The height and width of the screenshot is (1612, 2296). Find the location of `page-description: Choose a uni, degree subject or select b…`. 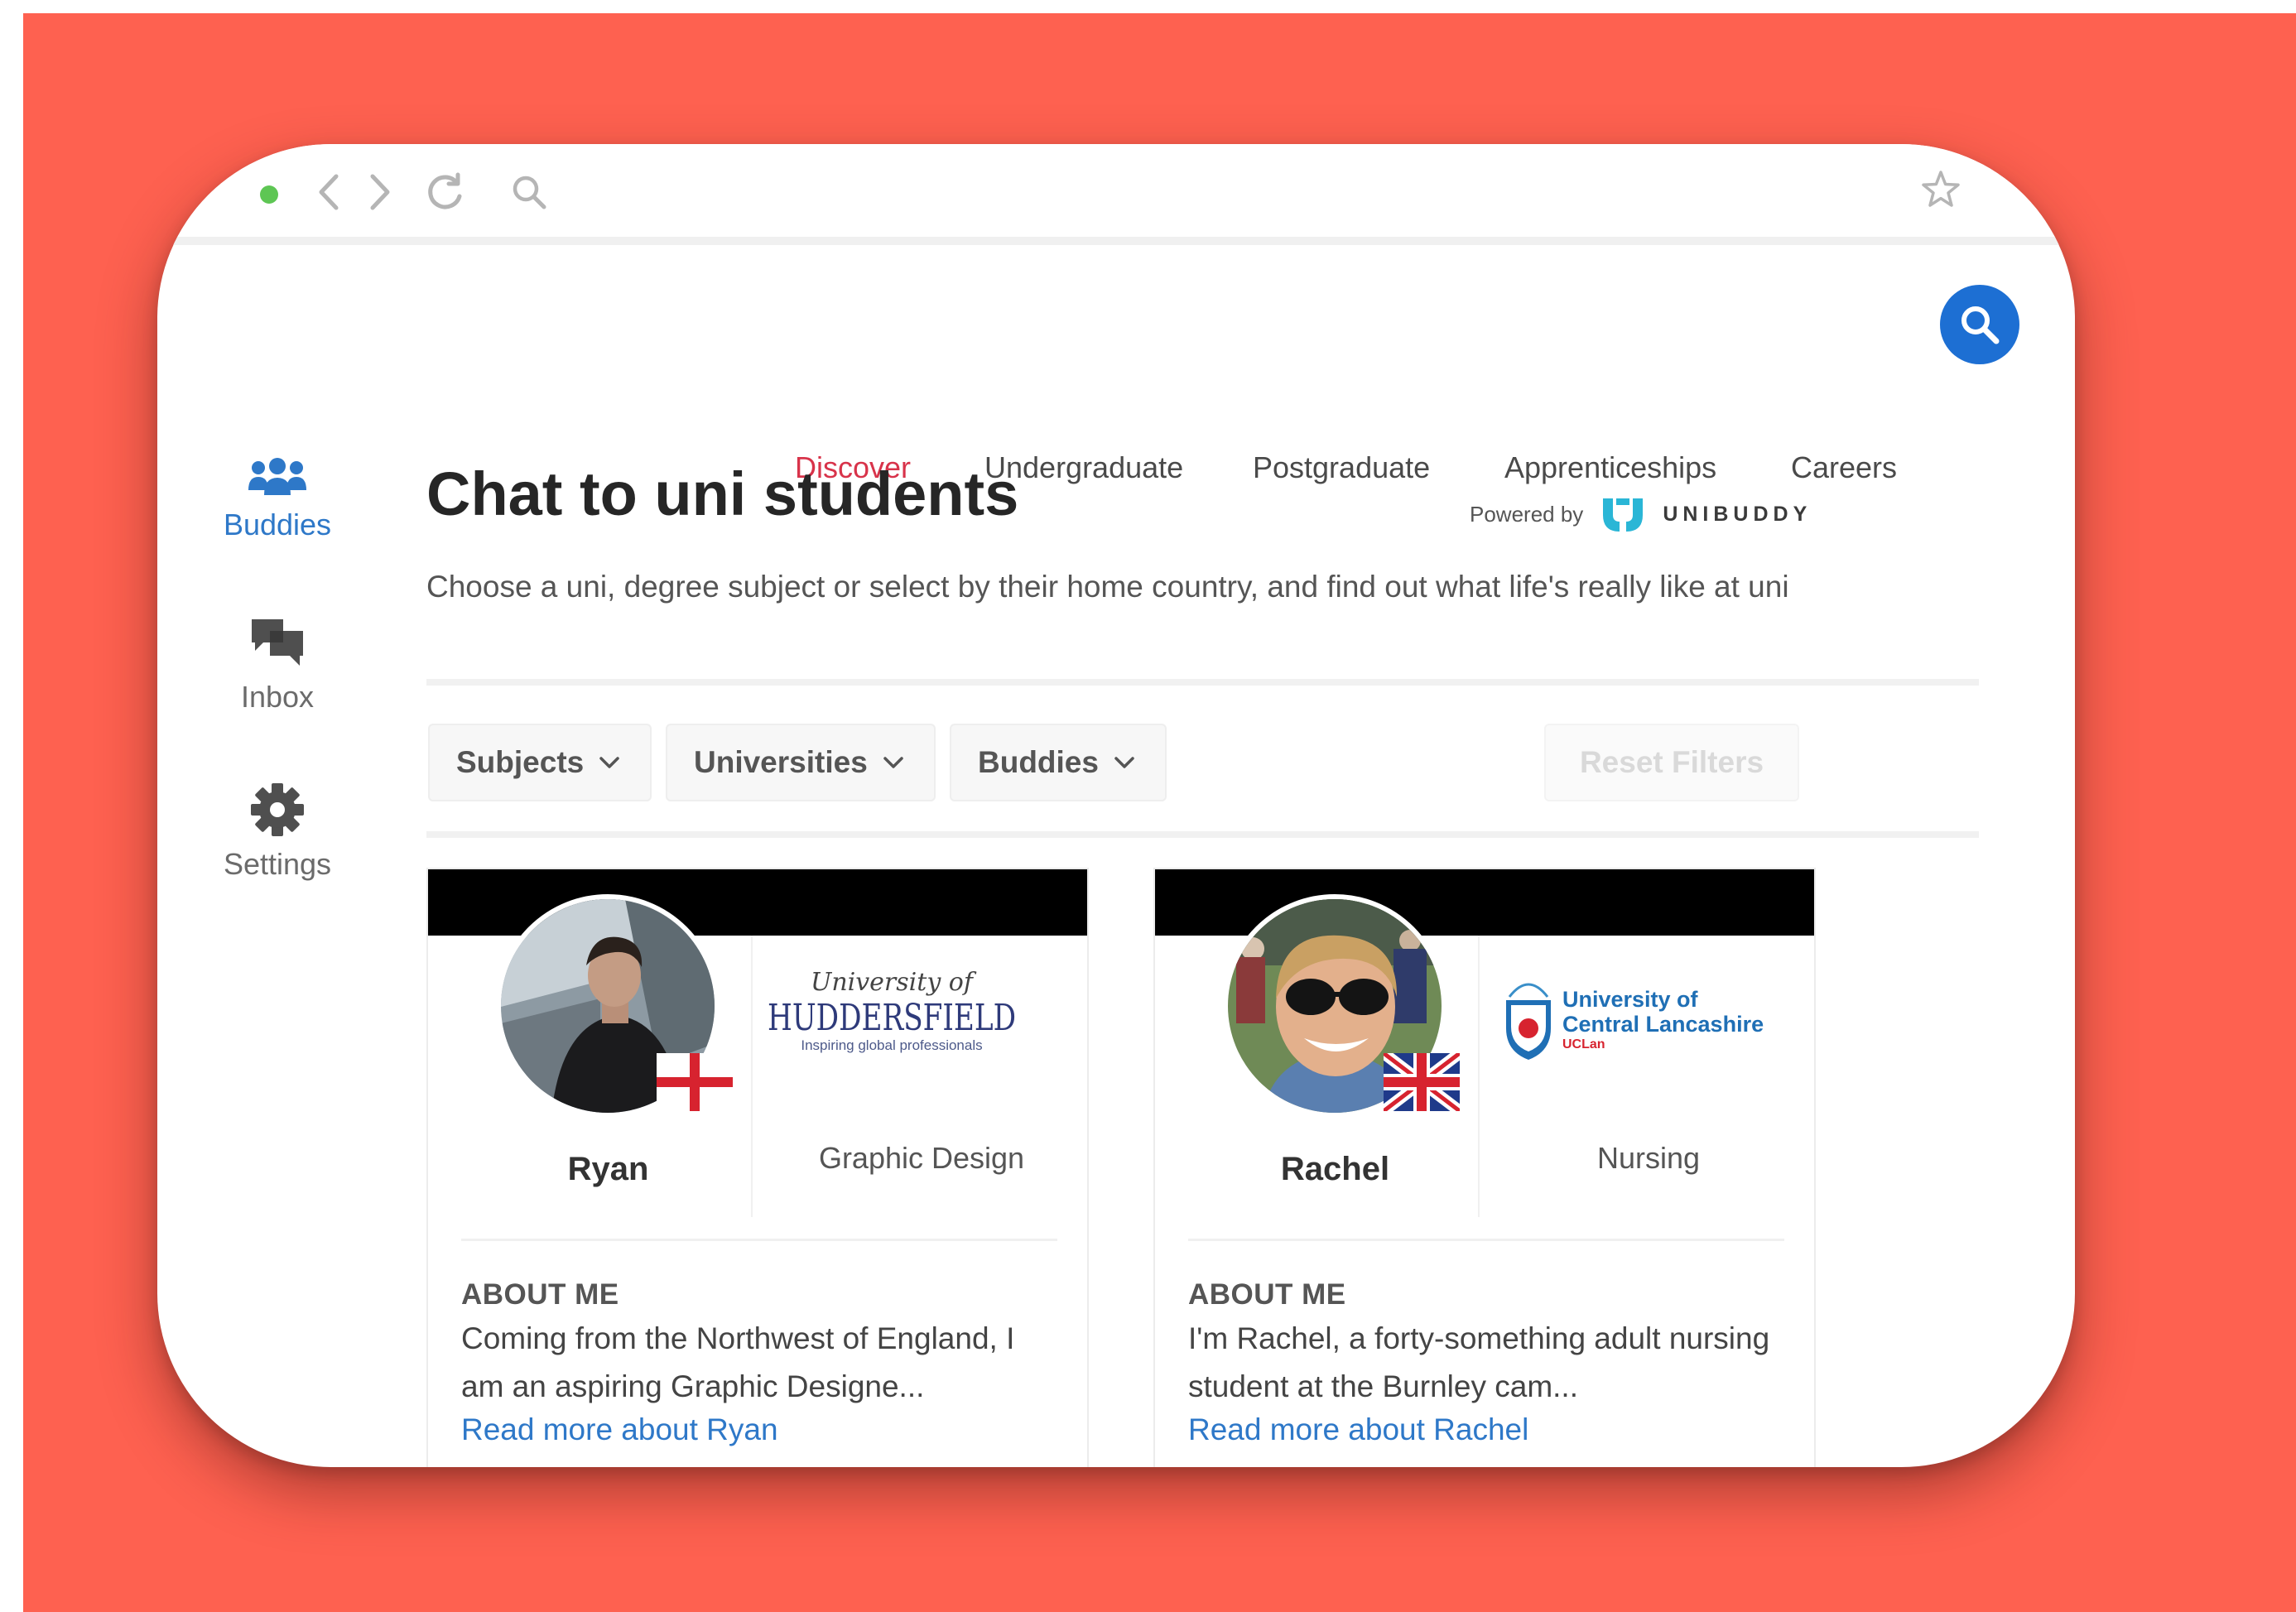

page-description: Choose a uni, degree subject or select b… is located at coordinates (1107, 587).